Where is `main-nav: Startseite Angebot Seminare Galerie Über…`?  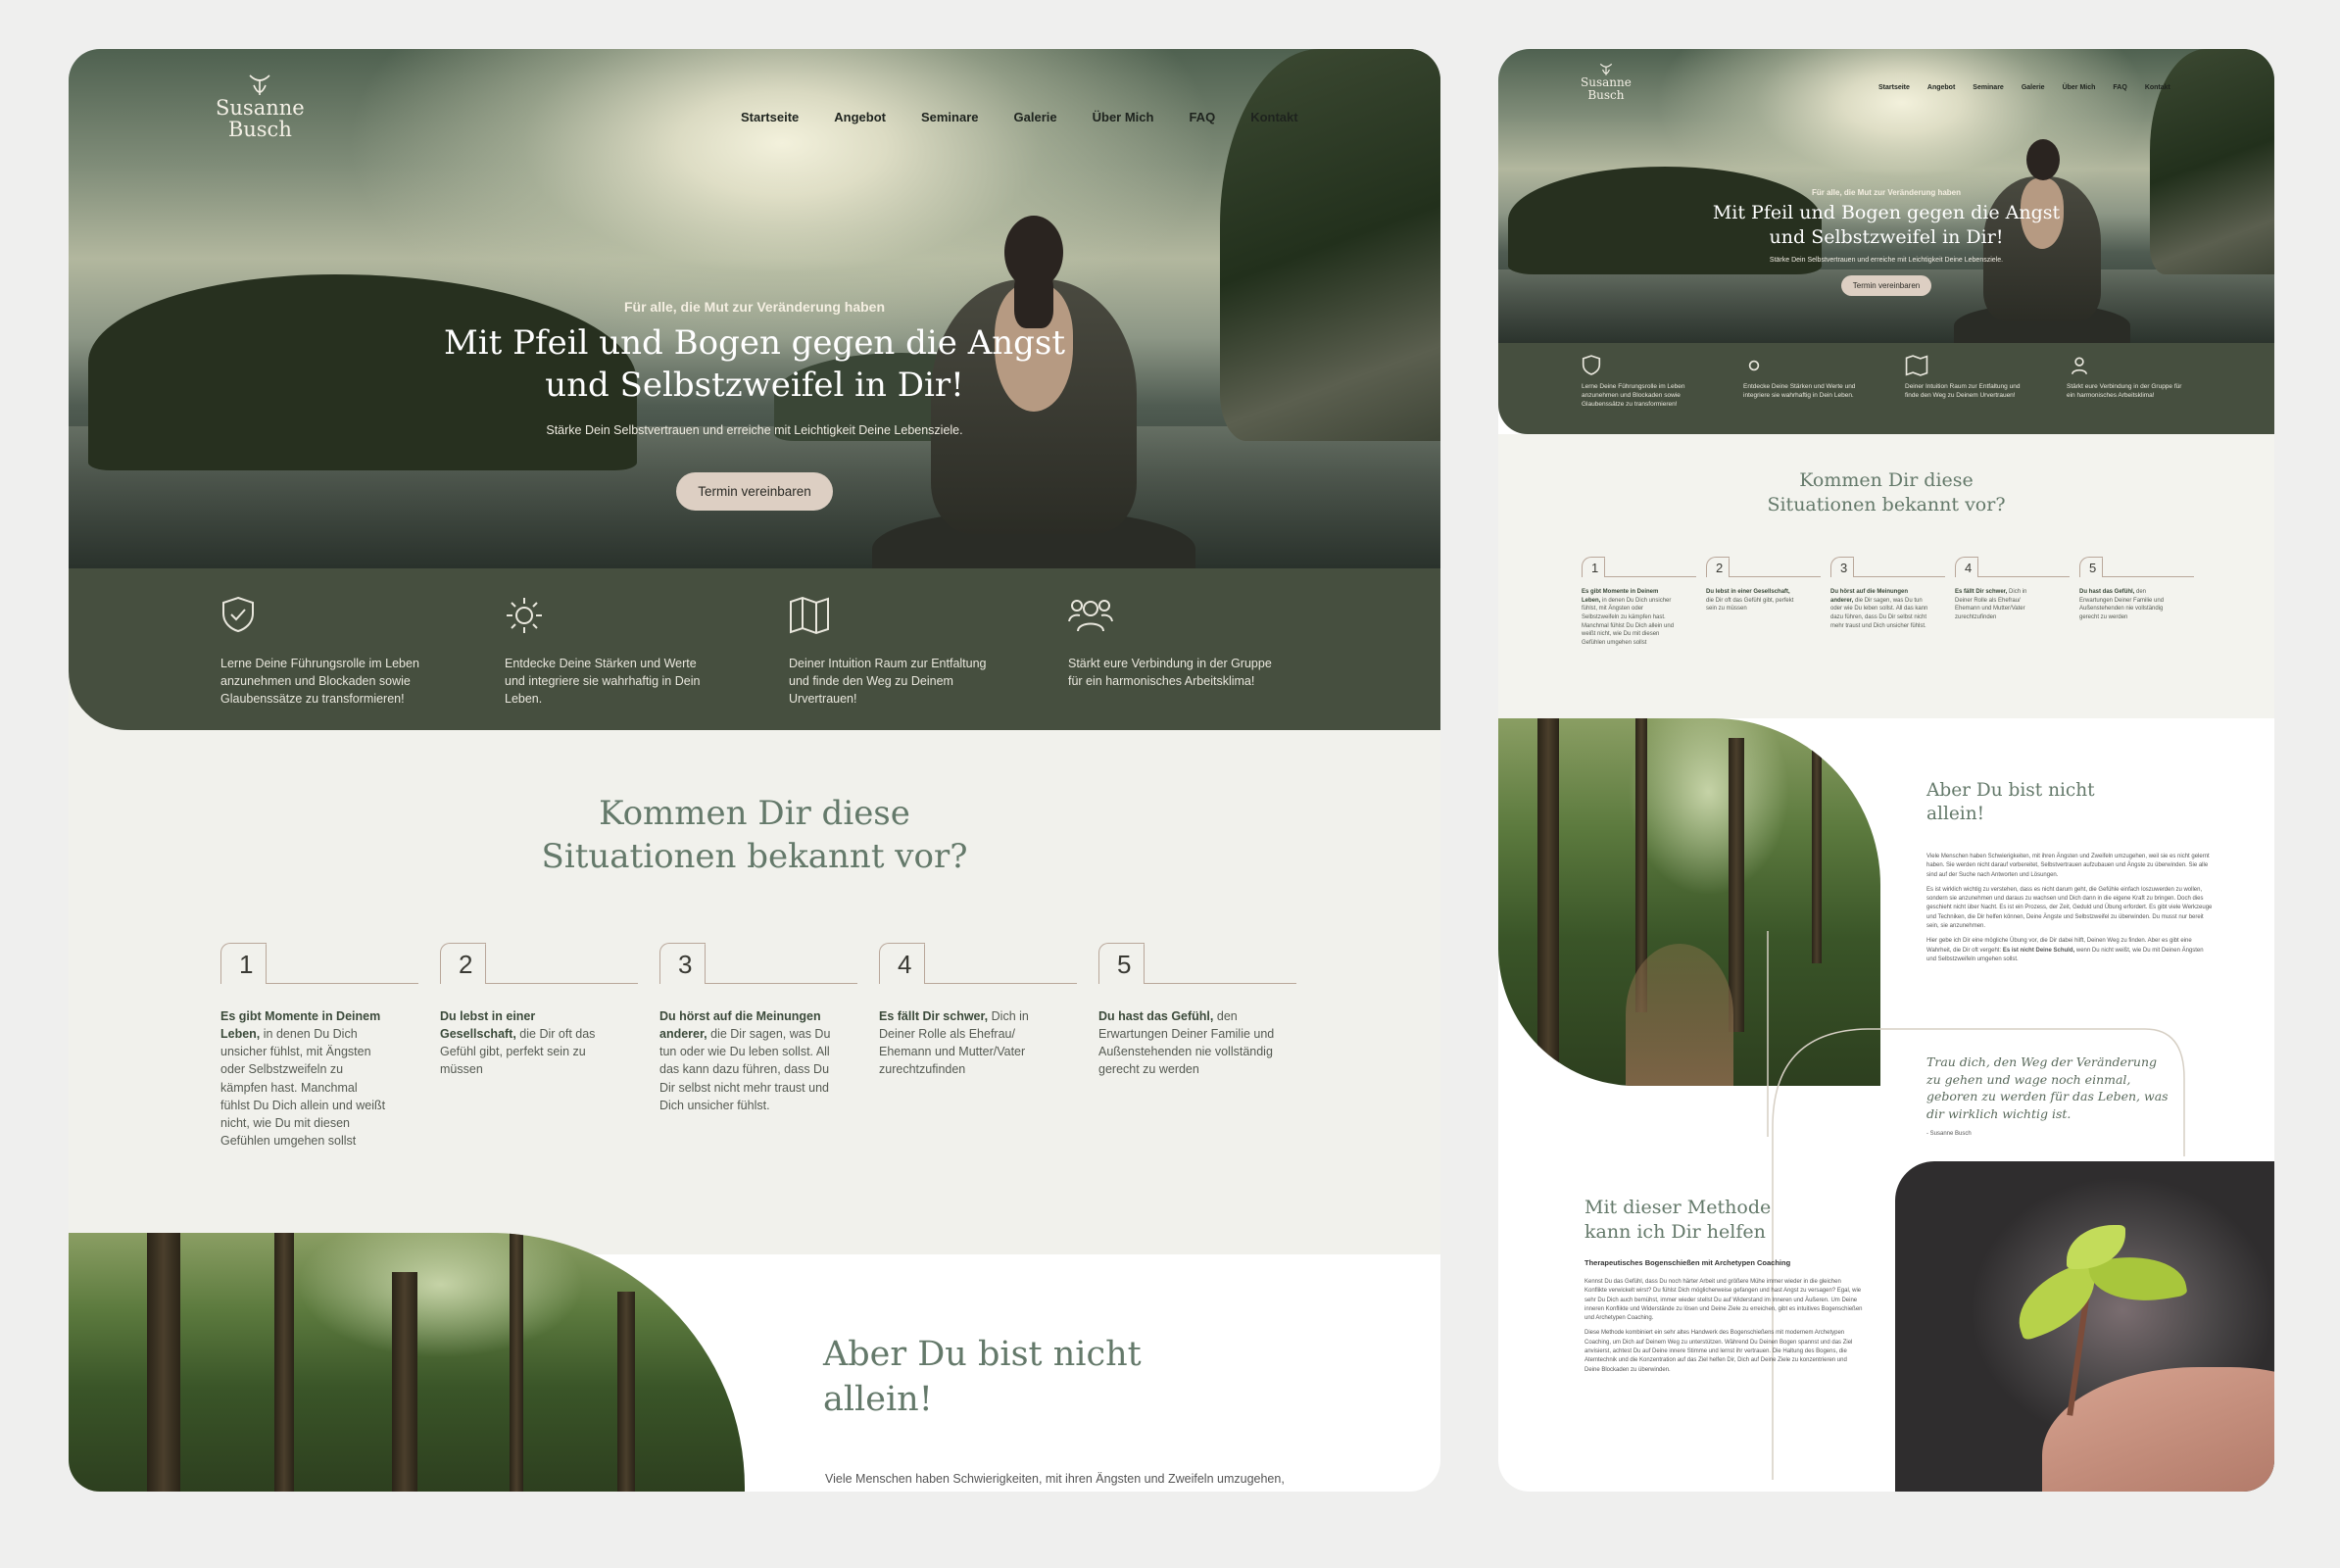
main-nav: Startseite Angebot Seminare Galerie Über… is located at coordinates (1019, 117).